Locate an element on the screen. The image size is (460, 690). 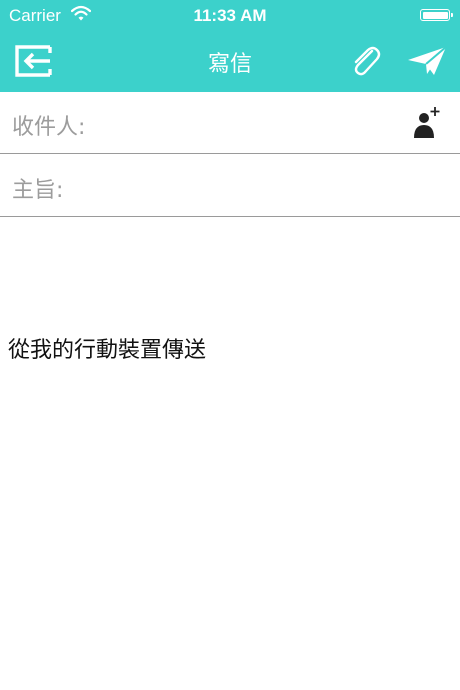
paperclip-icon is located at coordinates (365, 61).